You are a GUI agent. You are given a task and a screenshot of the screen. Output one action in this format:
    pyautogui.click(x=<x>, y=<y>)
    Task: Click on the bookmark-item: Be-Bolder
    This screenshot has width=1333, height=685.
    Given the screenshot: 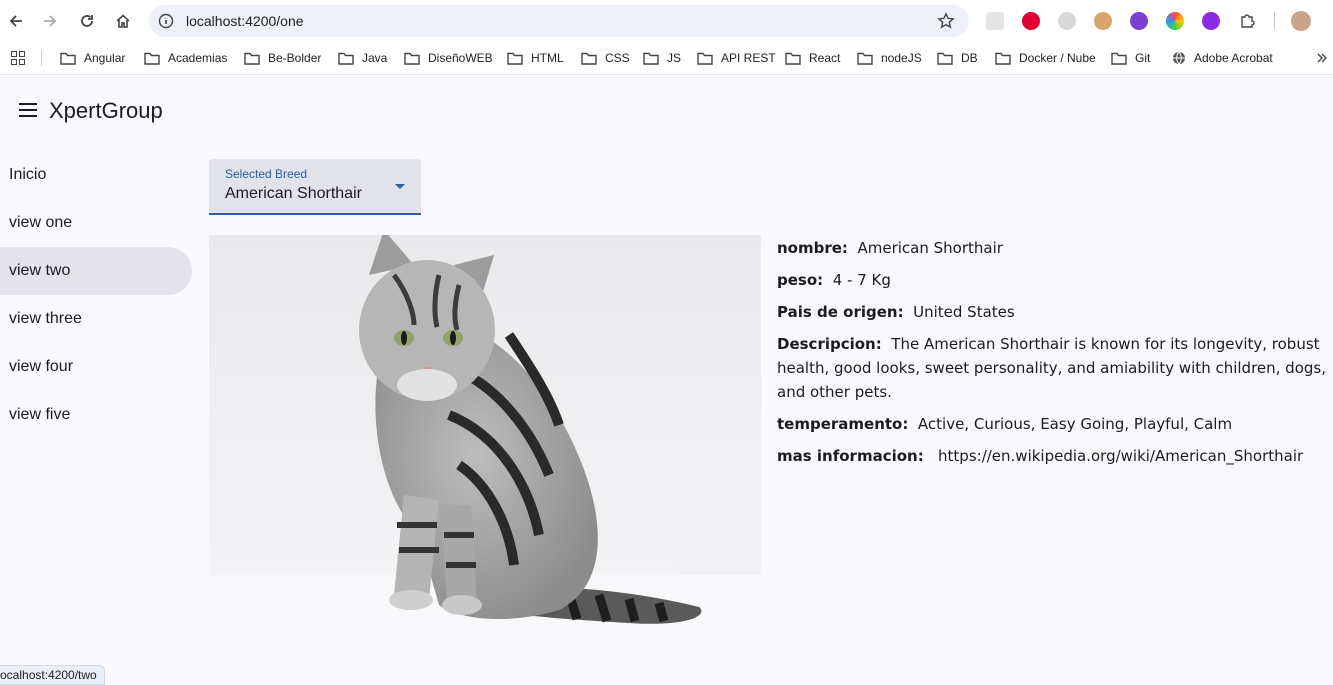 What is the action you would take?
    pyautogui.click(x=282, y=58)
    